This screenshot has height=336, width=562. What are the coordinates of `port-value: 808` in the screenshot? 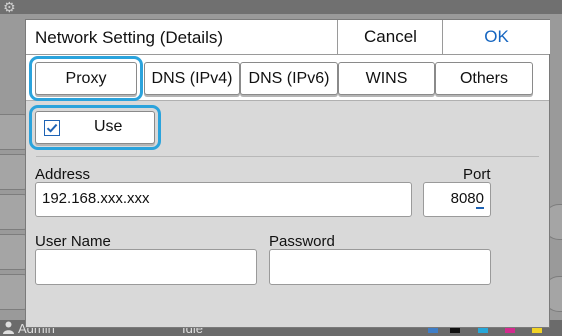 It's located at (463, 198).